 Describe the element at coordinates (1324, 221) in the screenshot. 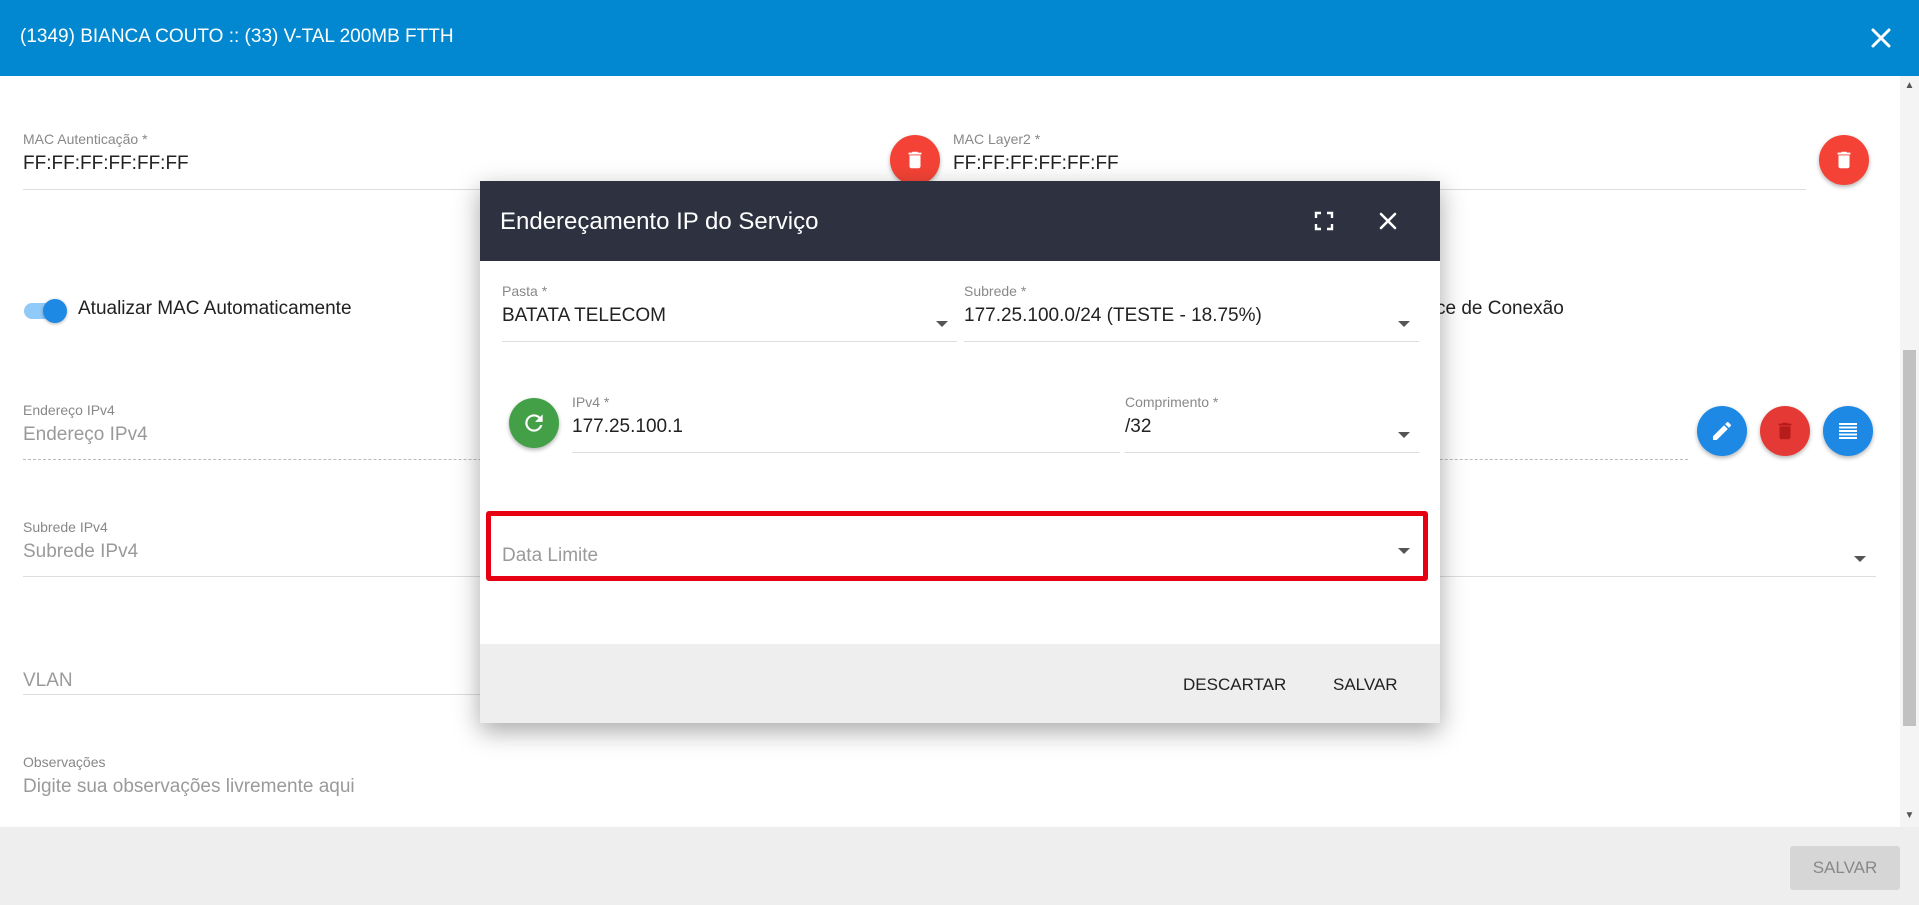

I see `fullscreen-icon` at that location.